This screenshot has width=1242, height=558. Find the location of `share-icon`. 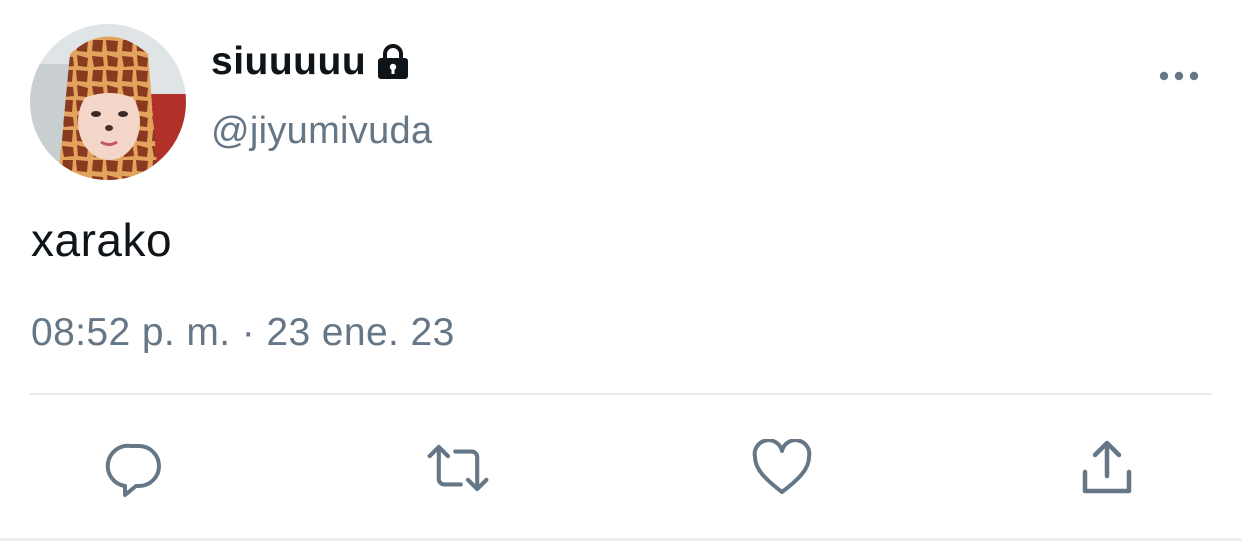

share-icon is located at coordinates (1107, 467).